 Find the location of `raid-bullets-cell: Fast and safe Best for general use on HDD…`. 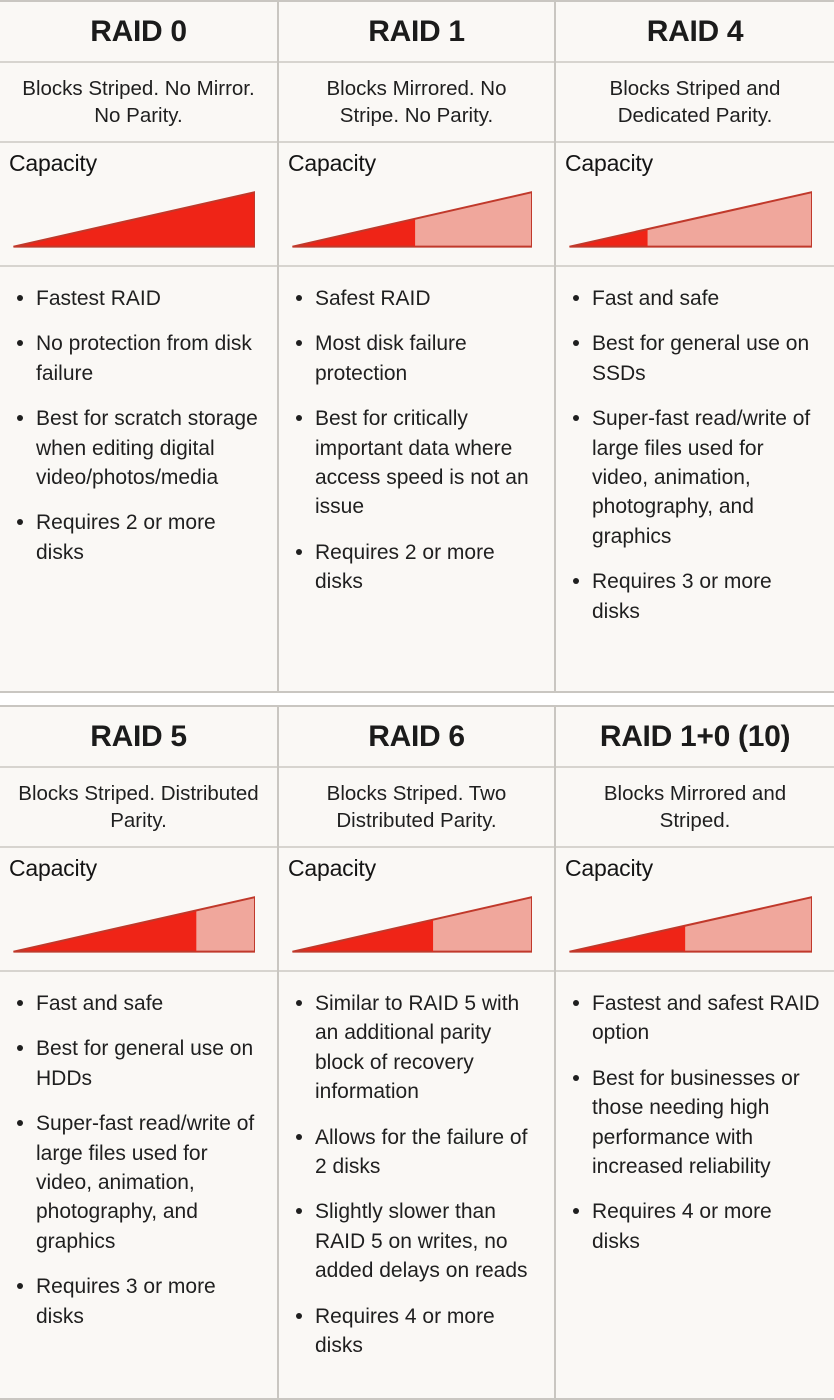

raid-bullets-cell: Fast and safe Best for general use on HDD… is located at coordinates (138, 1185).